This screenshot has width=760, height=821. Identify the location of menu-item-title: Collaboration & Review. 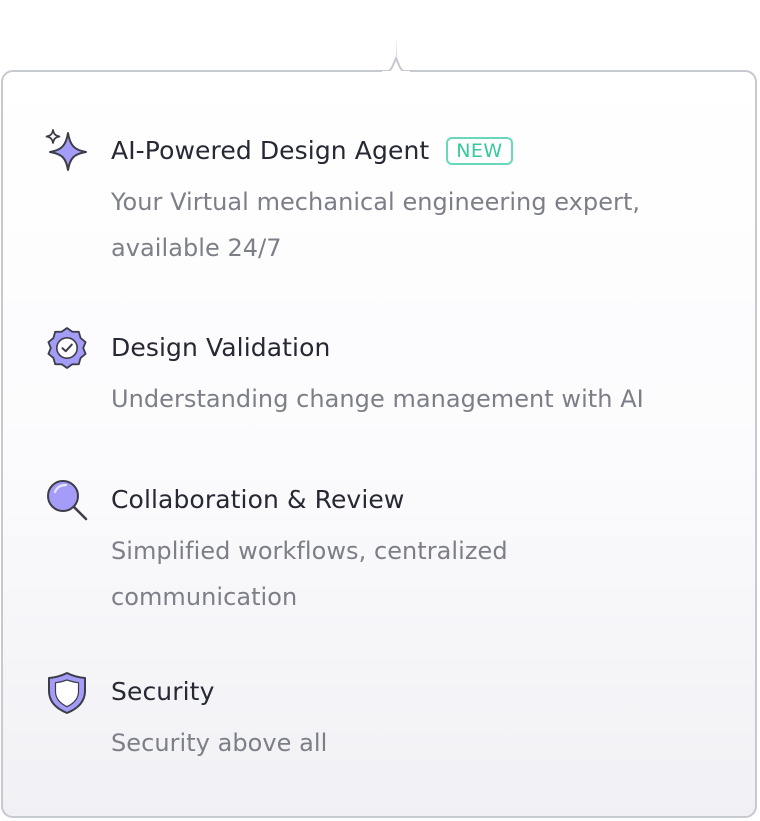
(258, 499).